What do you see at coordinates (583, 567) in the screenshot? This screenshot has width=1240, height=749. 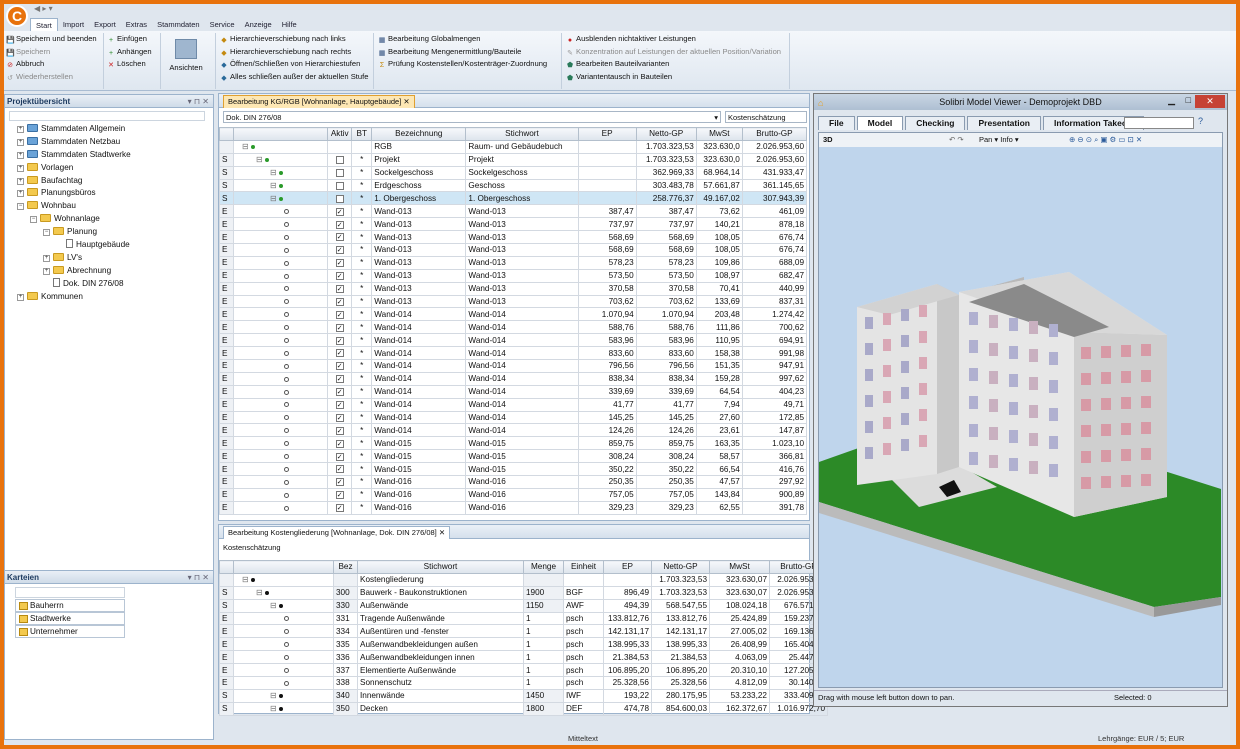 I see `col-header-einheit: Einheit` at bounding box center [583, 567].